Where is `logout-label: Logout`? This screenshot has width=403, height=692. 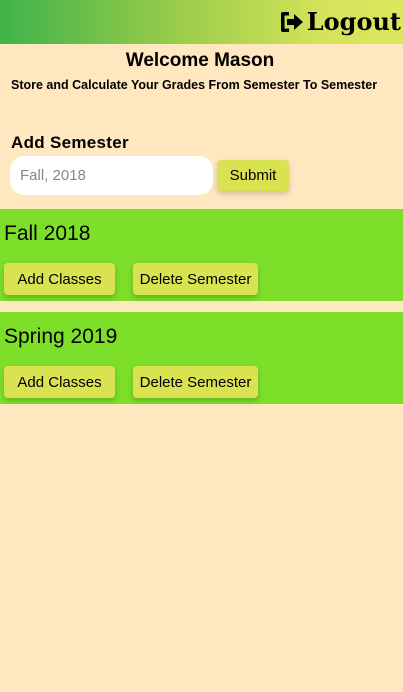 logout-label: Logout is located at coordinates (353, 21).